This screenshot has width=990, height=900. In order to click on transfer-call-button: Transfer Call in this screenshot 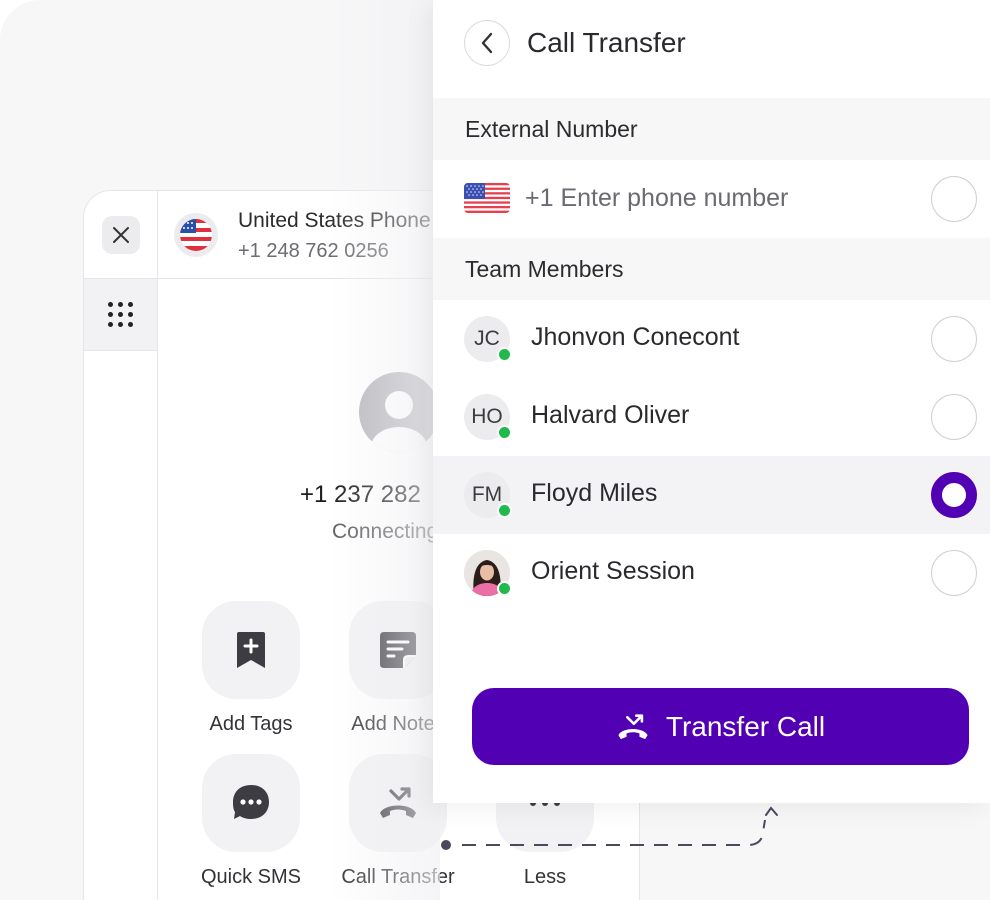, I will do `click(720, 726)`.